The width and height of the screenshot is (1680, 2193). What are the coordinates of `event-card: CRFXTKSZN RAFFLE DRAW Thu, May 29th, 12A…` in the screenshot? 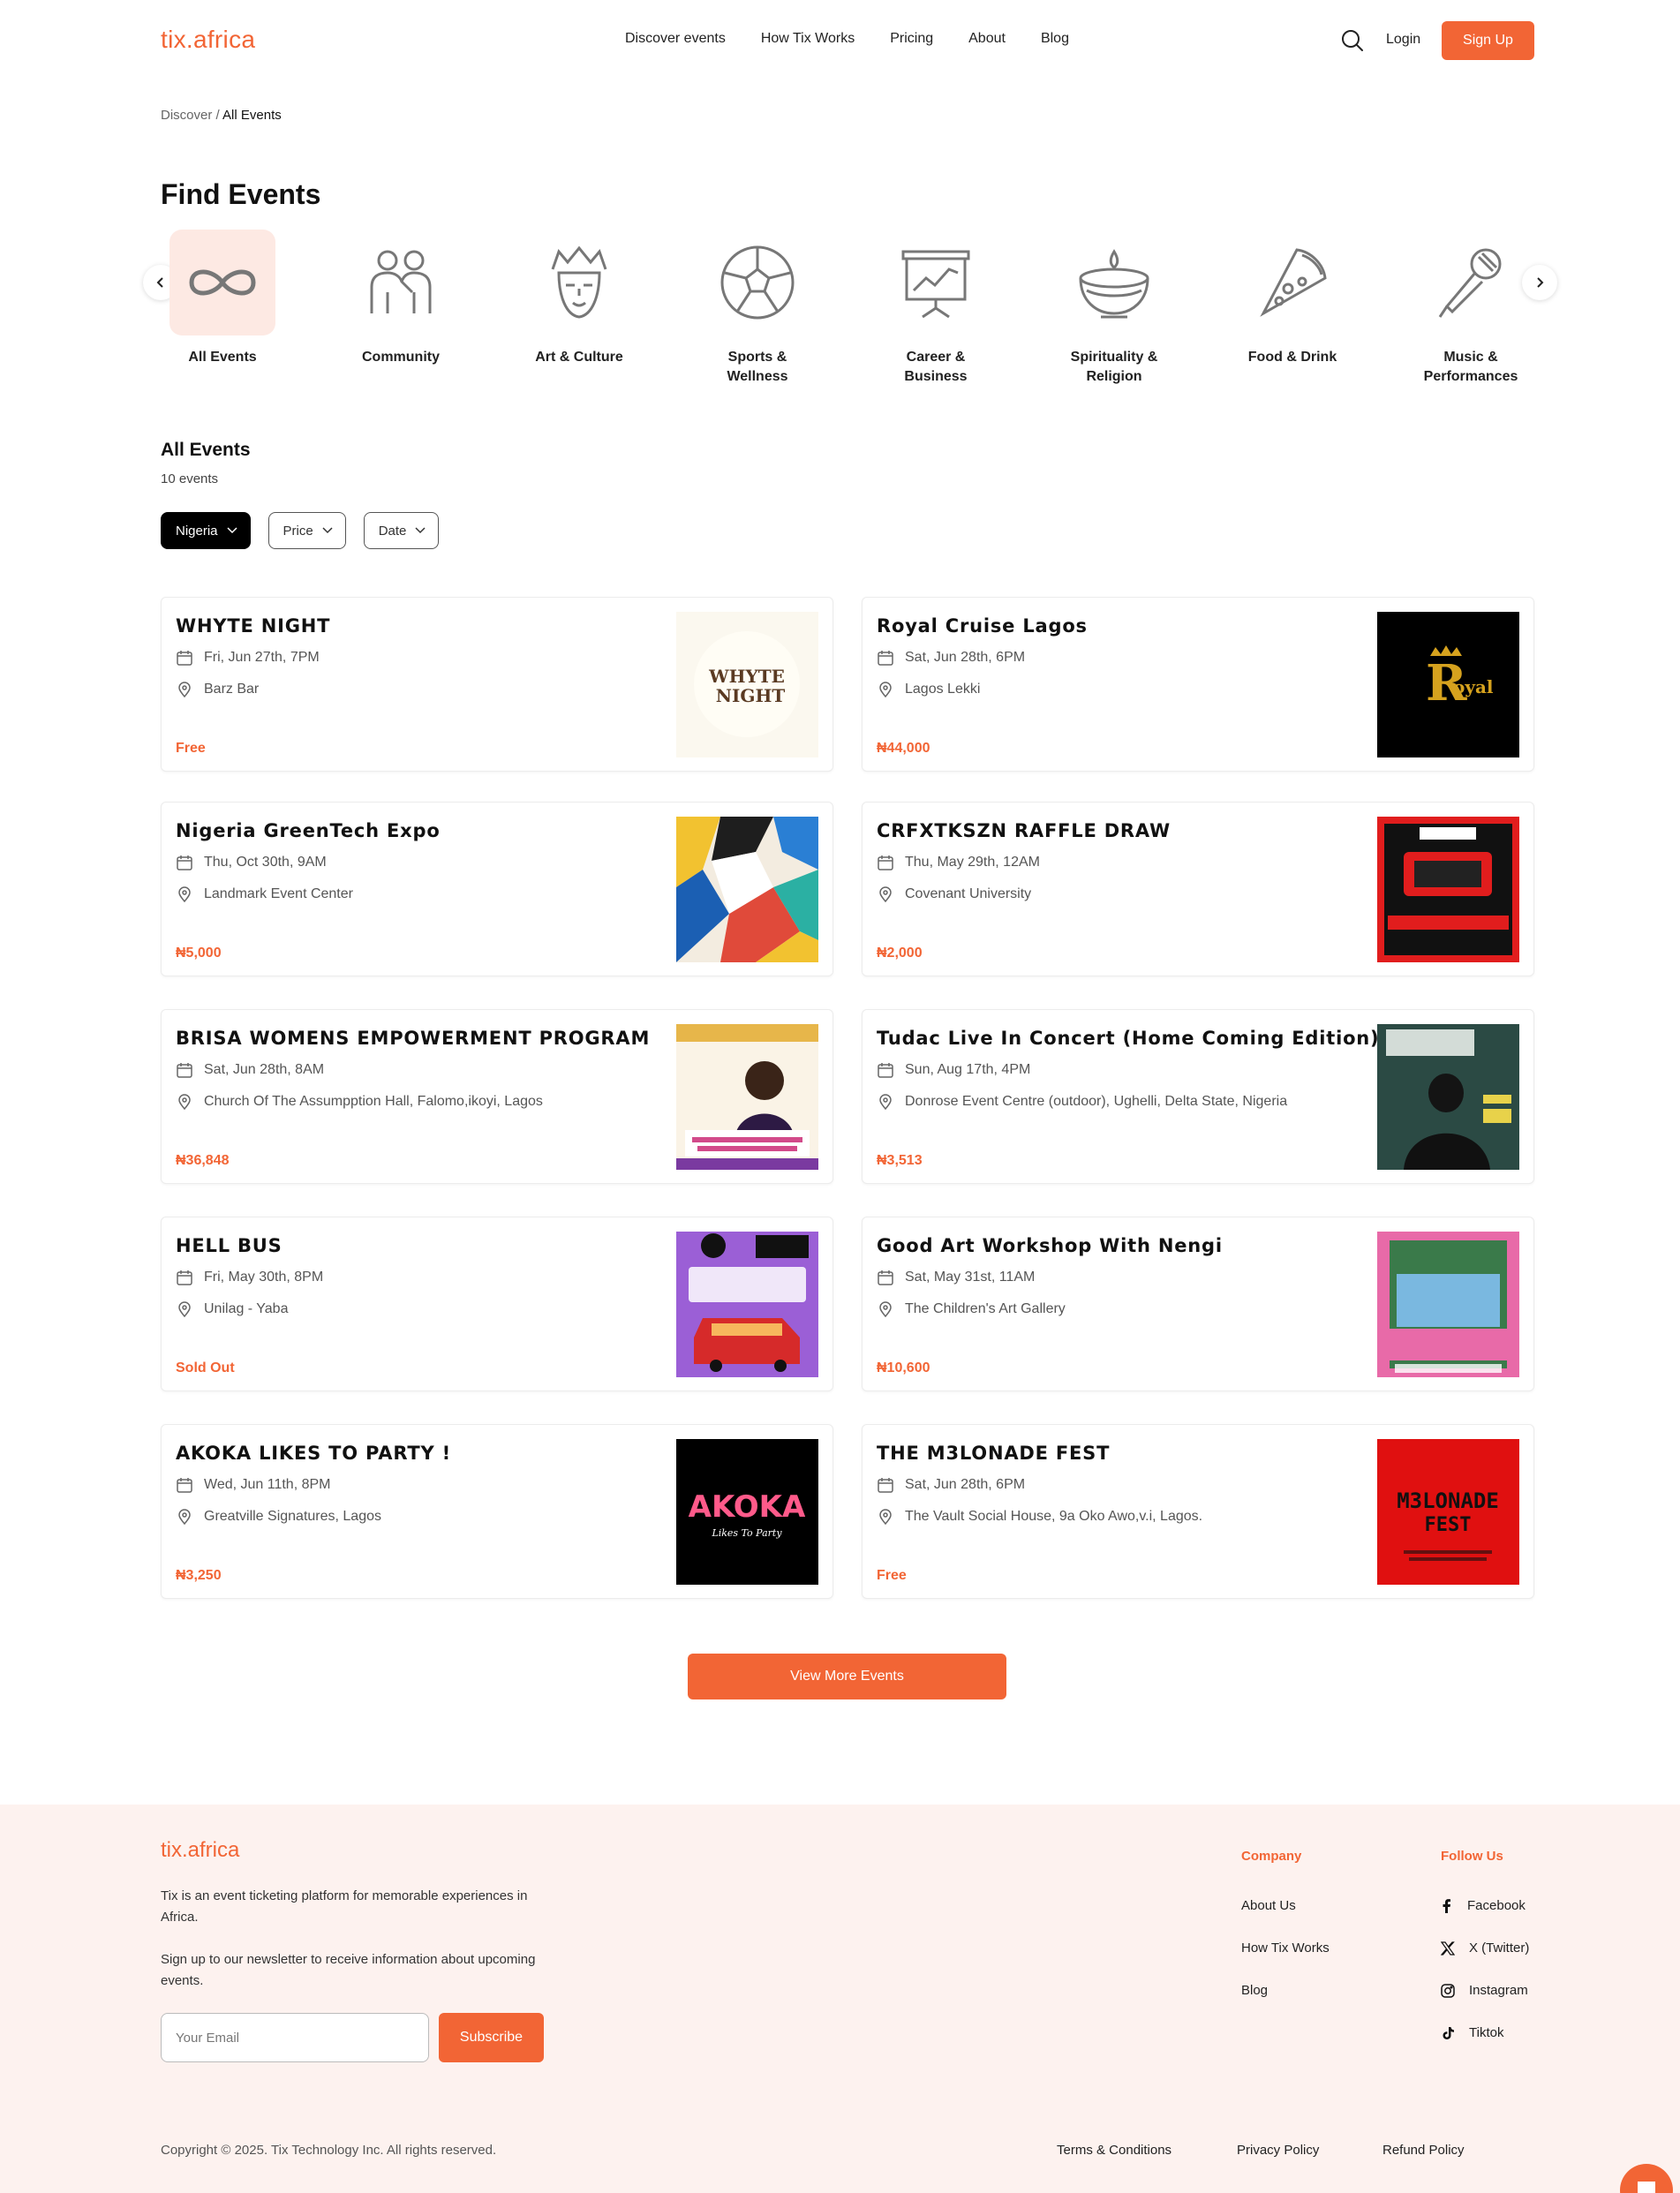 It's located at (1198, 889).